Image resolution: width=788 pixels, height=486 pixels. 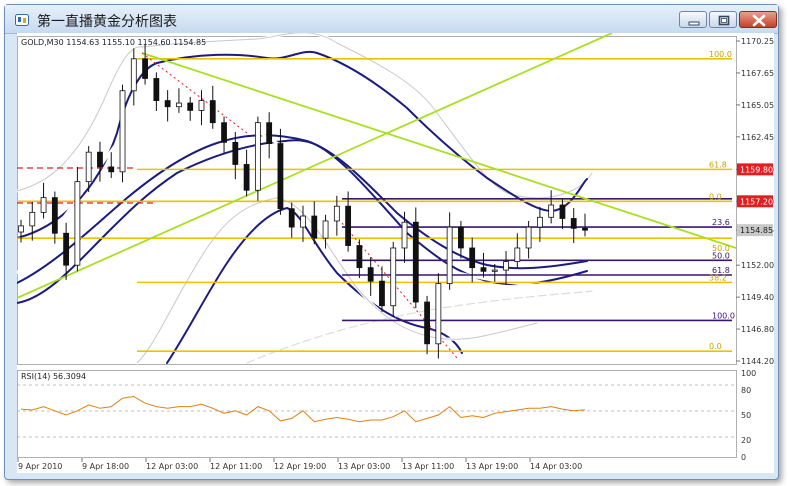 What do you see at coordinates (364, 466) in the screenshot?
I see `time-tick-label: 13 Apr 03:00` at bounding box center [364, 466].